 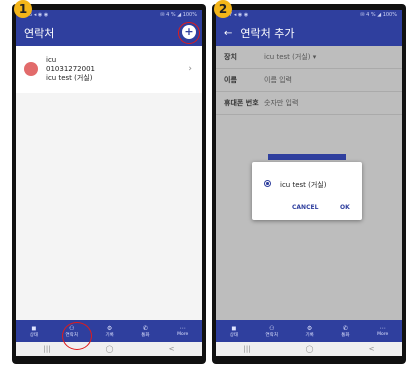 I want to click on field-label: 장치, so click(x=230, y=57).